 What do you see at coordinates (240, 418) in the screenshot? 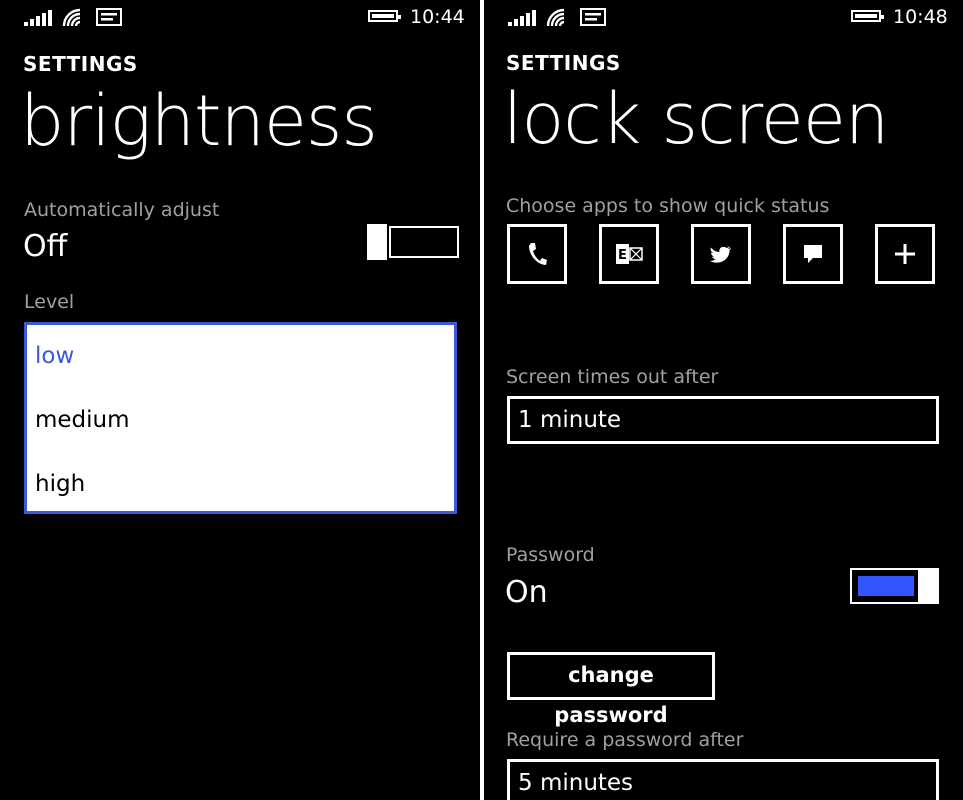
I see `level-listbox: low medium high` at bounding box center [240, 418].